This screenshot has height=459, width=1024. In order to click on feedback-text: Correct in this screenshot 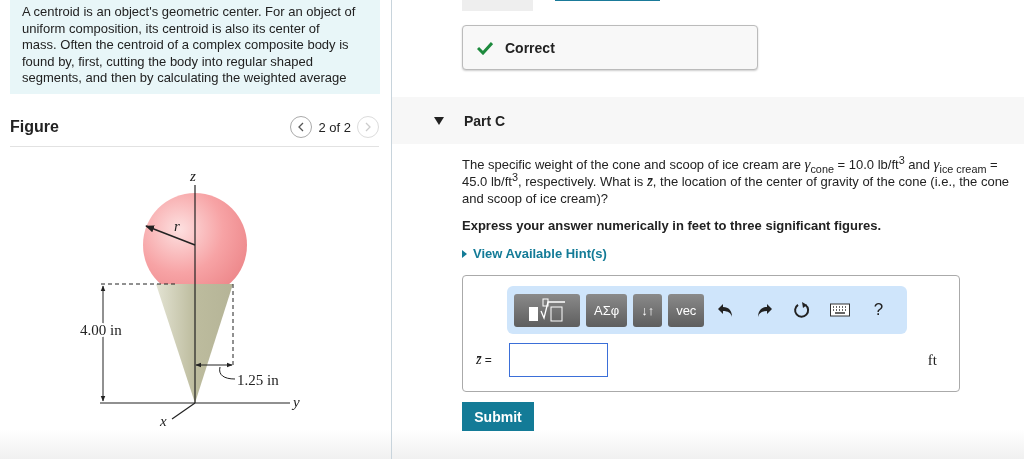, I will do `click(530, 47)`.